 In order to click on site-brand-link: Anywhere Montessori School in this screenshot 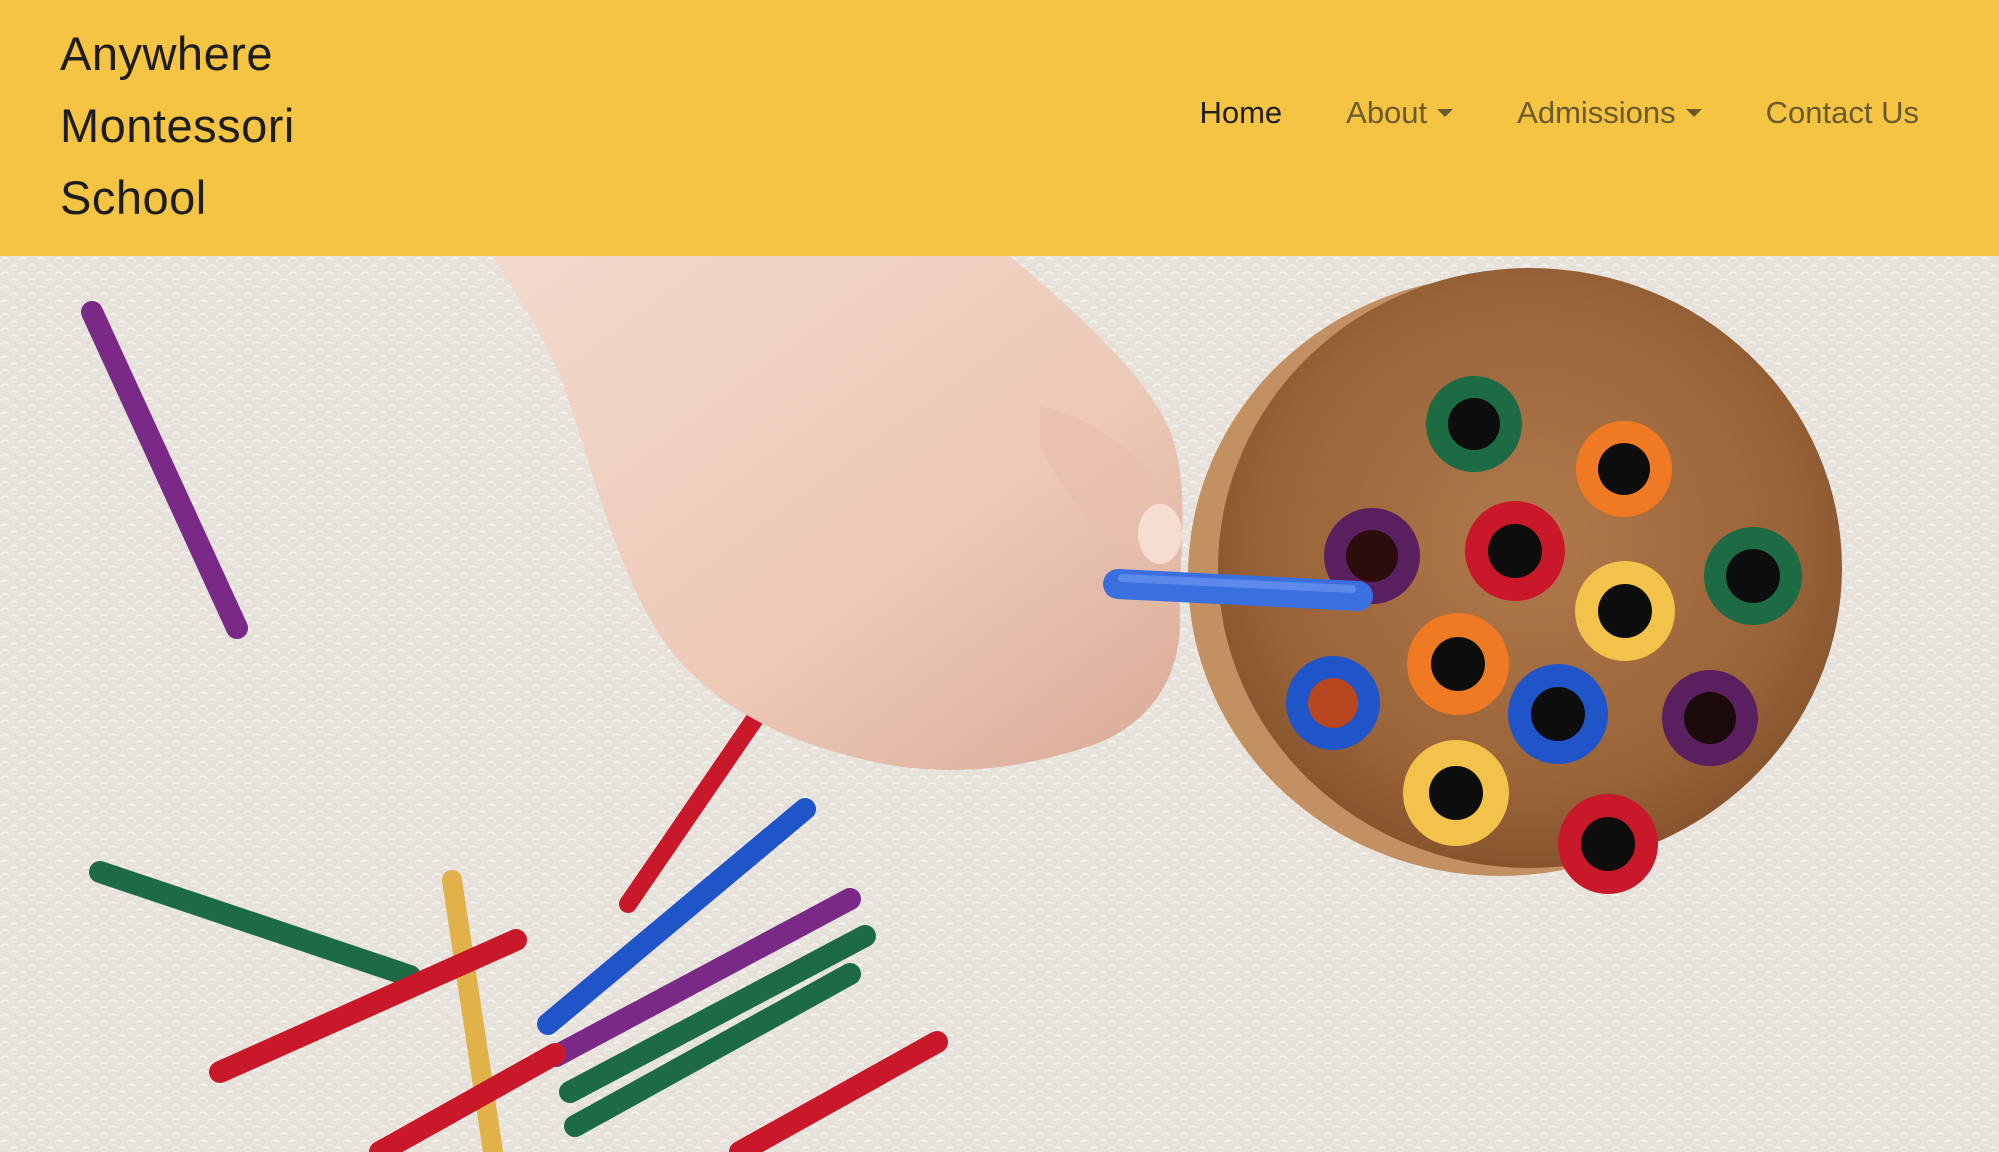, I will do `click(240, 126)`.